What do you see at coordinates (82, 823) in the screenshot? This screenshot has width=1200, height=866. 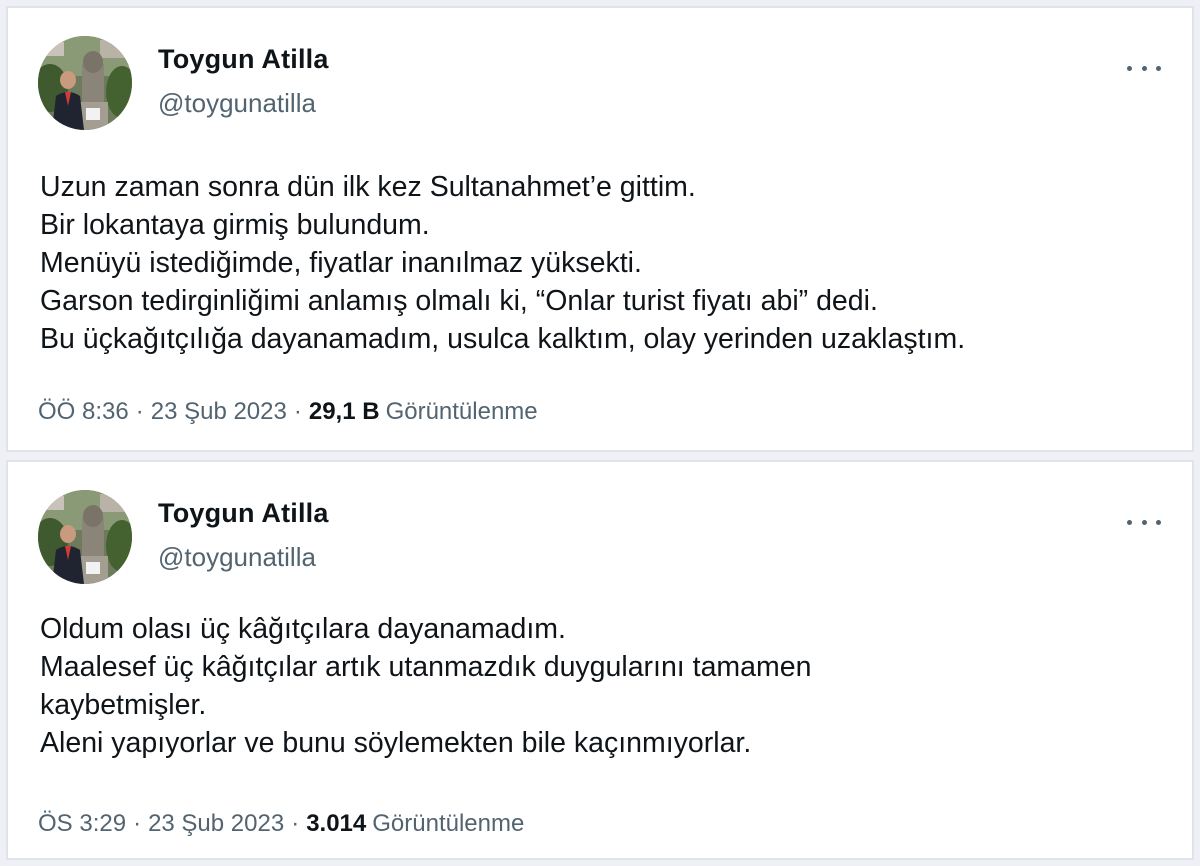 I see `tweet-time: ÖS 3:29` at bounding box center [82, 823].